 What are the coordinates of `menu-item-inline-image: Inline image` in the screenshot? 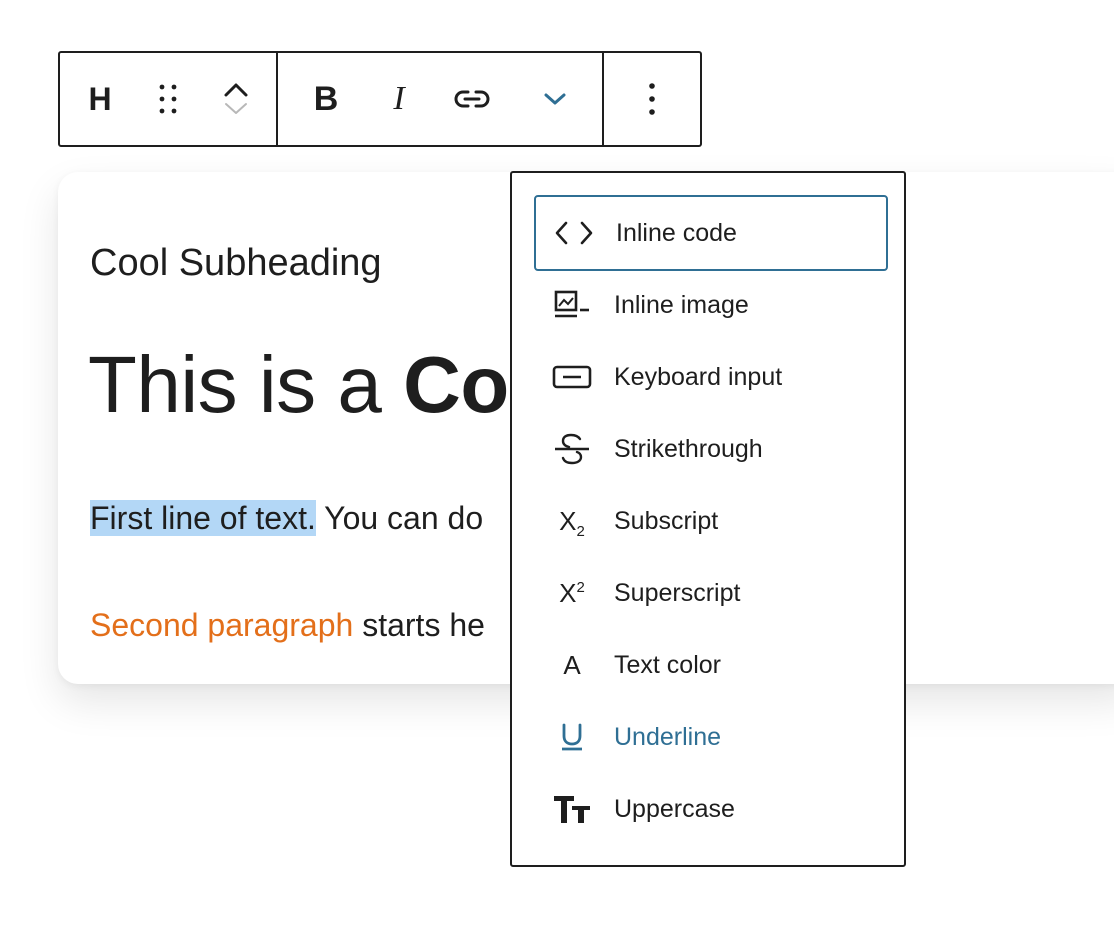 It's located at (711, 305).